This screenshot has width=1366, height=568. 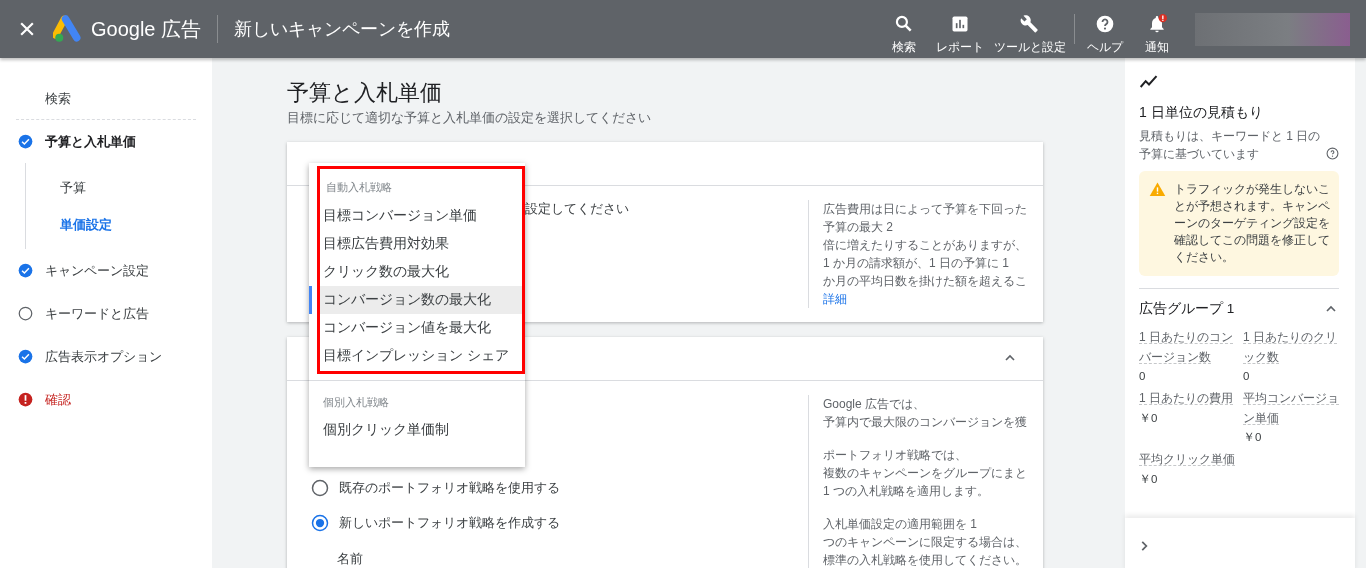 What do you see at coordinates (1332, 153) in the screenshot?
I see `help-outline-icon` at bounding box center [1332, 153].